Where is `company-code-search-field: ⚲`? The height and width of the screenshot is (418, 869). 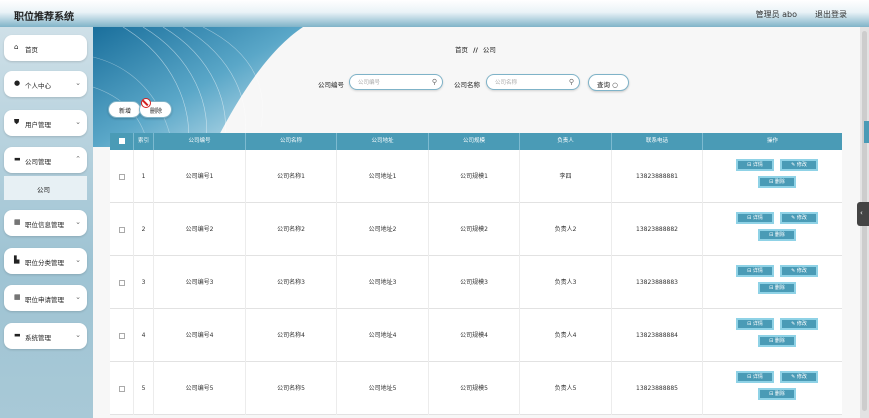 company-code-search-field: ⚲ is located at coordinates (396, 82).